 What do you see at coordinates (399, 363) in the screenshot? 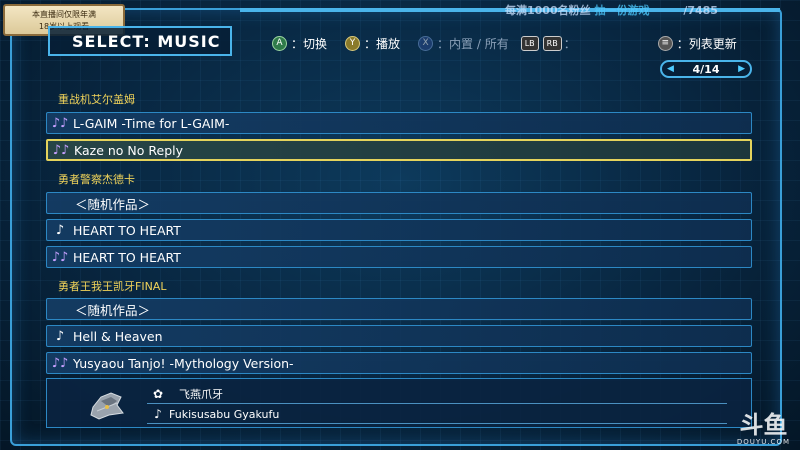
I see `music-row: ♪♪ Yusyaou Tanjo! -Mythology Version-` at bounding box center [399, 363].